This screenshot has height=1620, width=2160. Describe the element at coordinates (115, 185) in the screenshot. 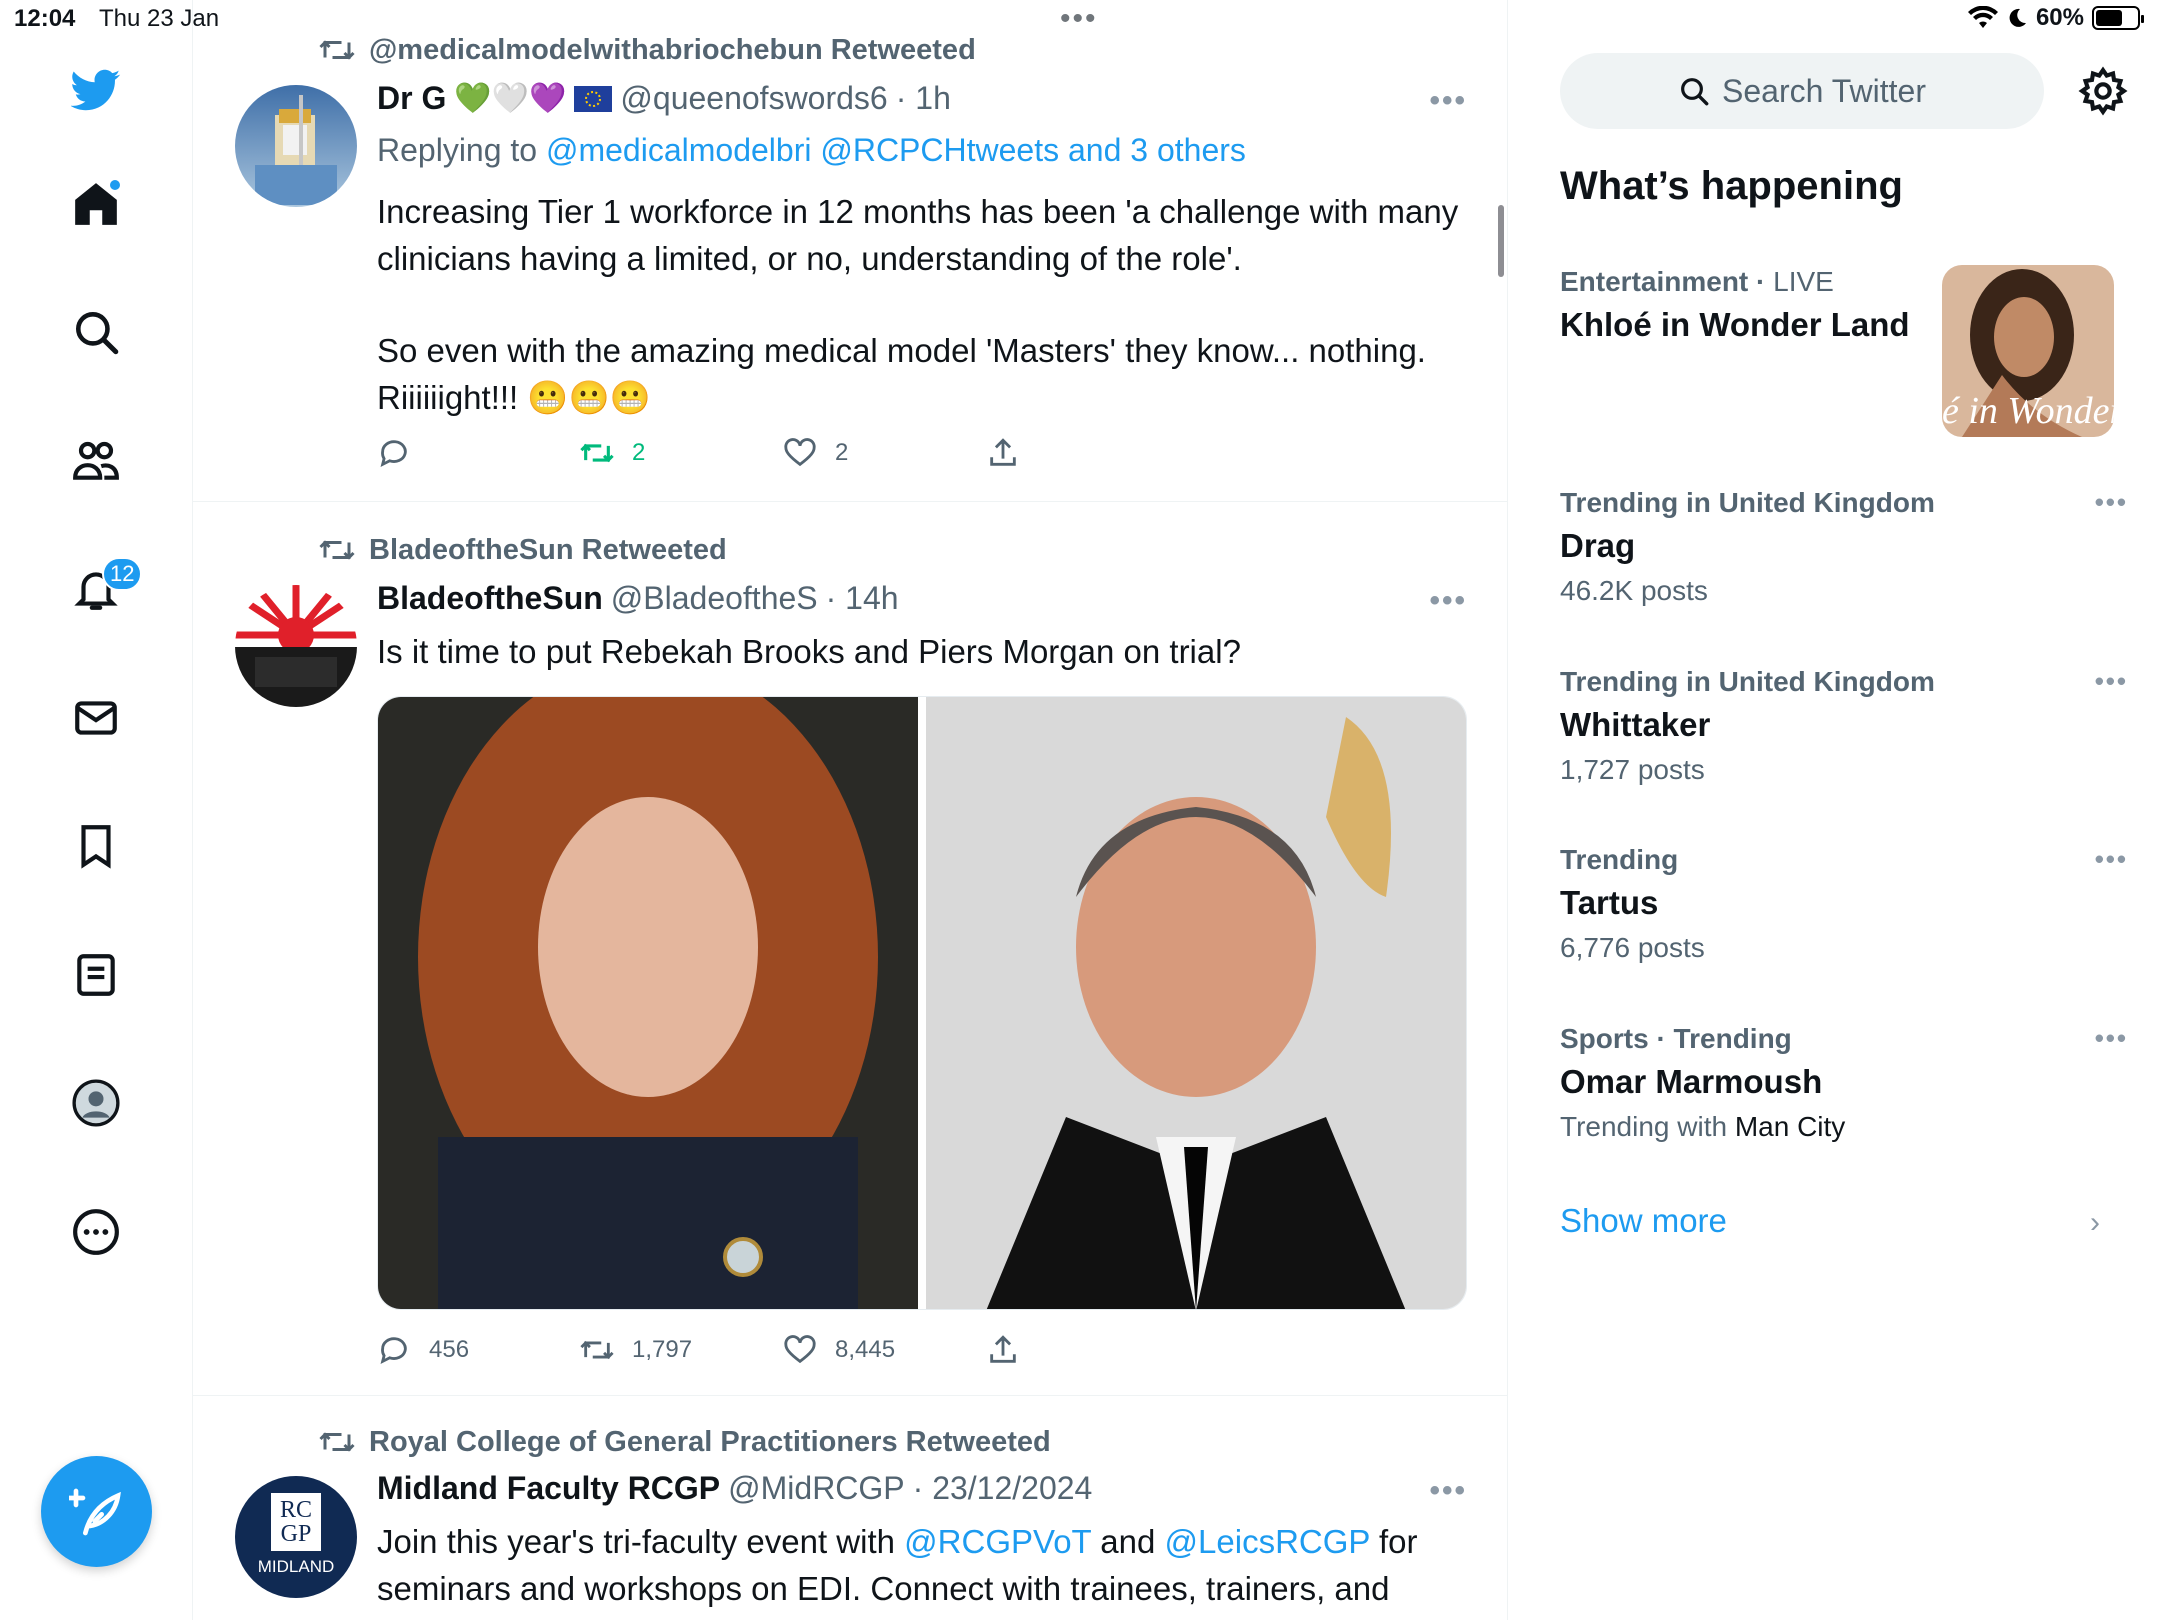

I see `home-unread-dot` at that location.